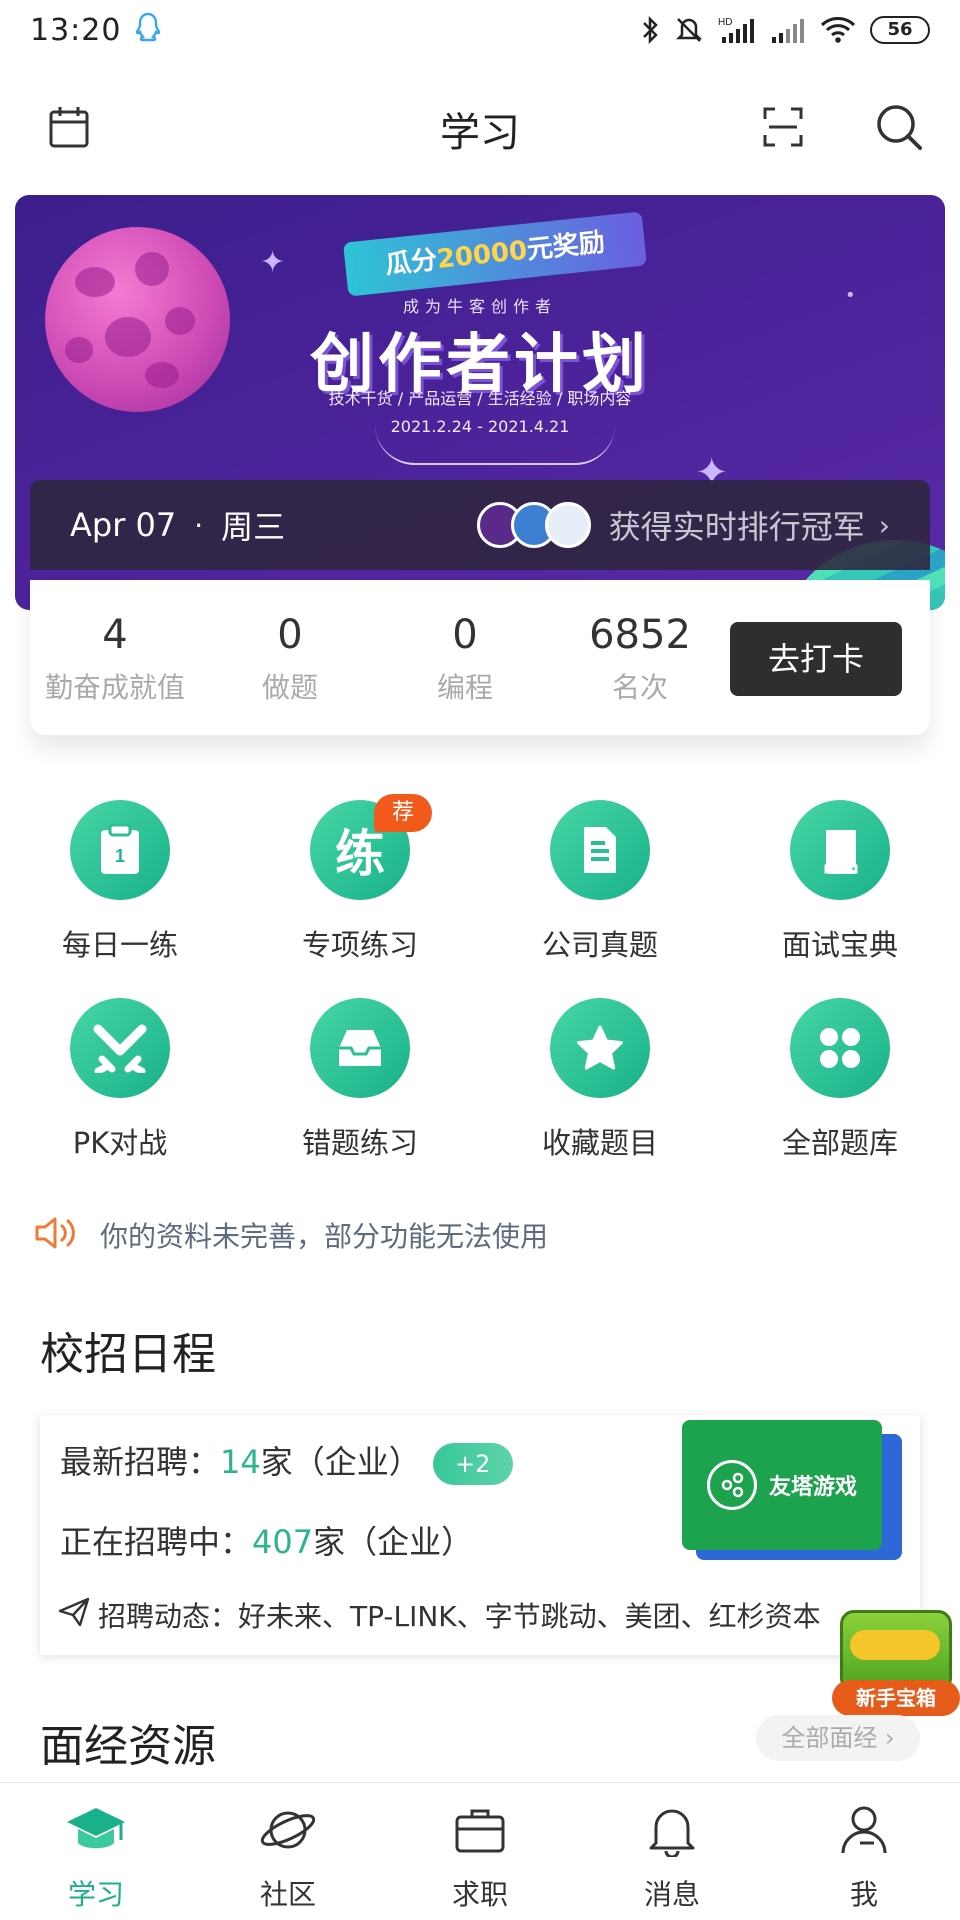 The image size is (960, 1920). Describe the element at coordinates (567, 525) in the screenshot. I see `avatar` at that location.